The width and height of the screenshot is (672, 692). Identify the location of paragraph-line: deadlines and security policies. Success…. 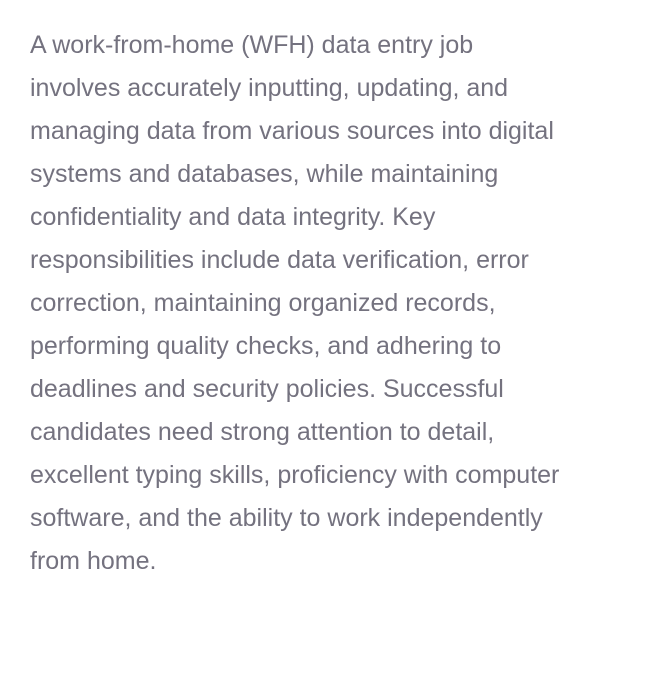
(267, 389).